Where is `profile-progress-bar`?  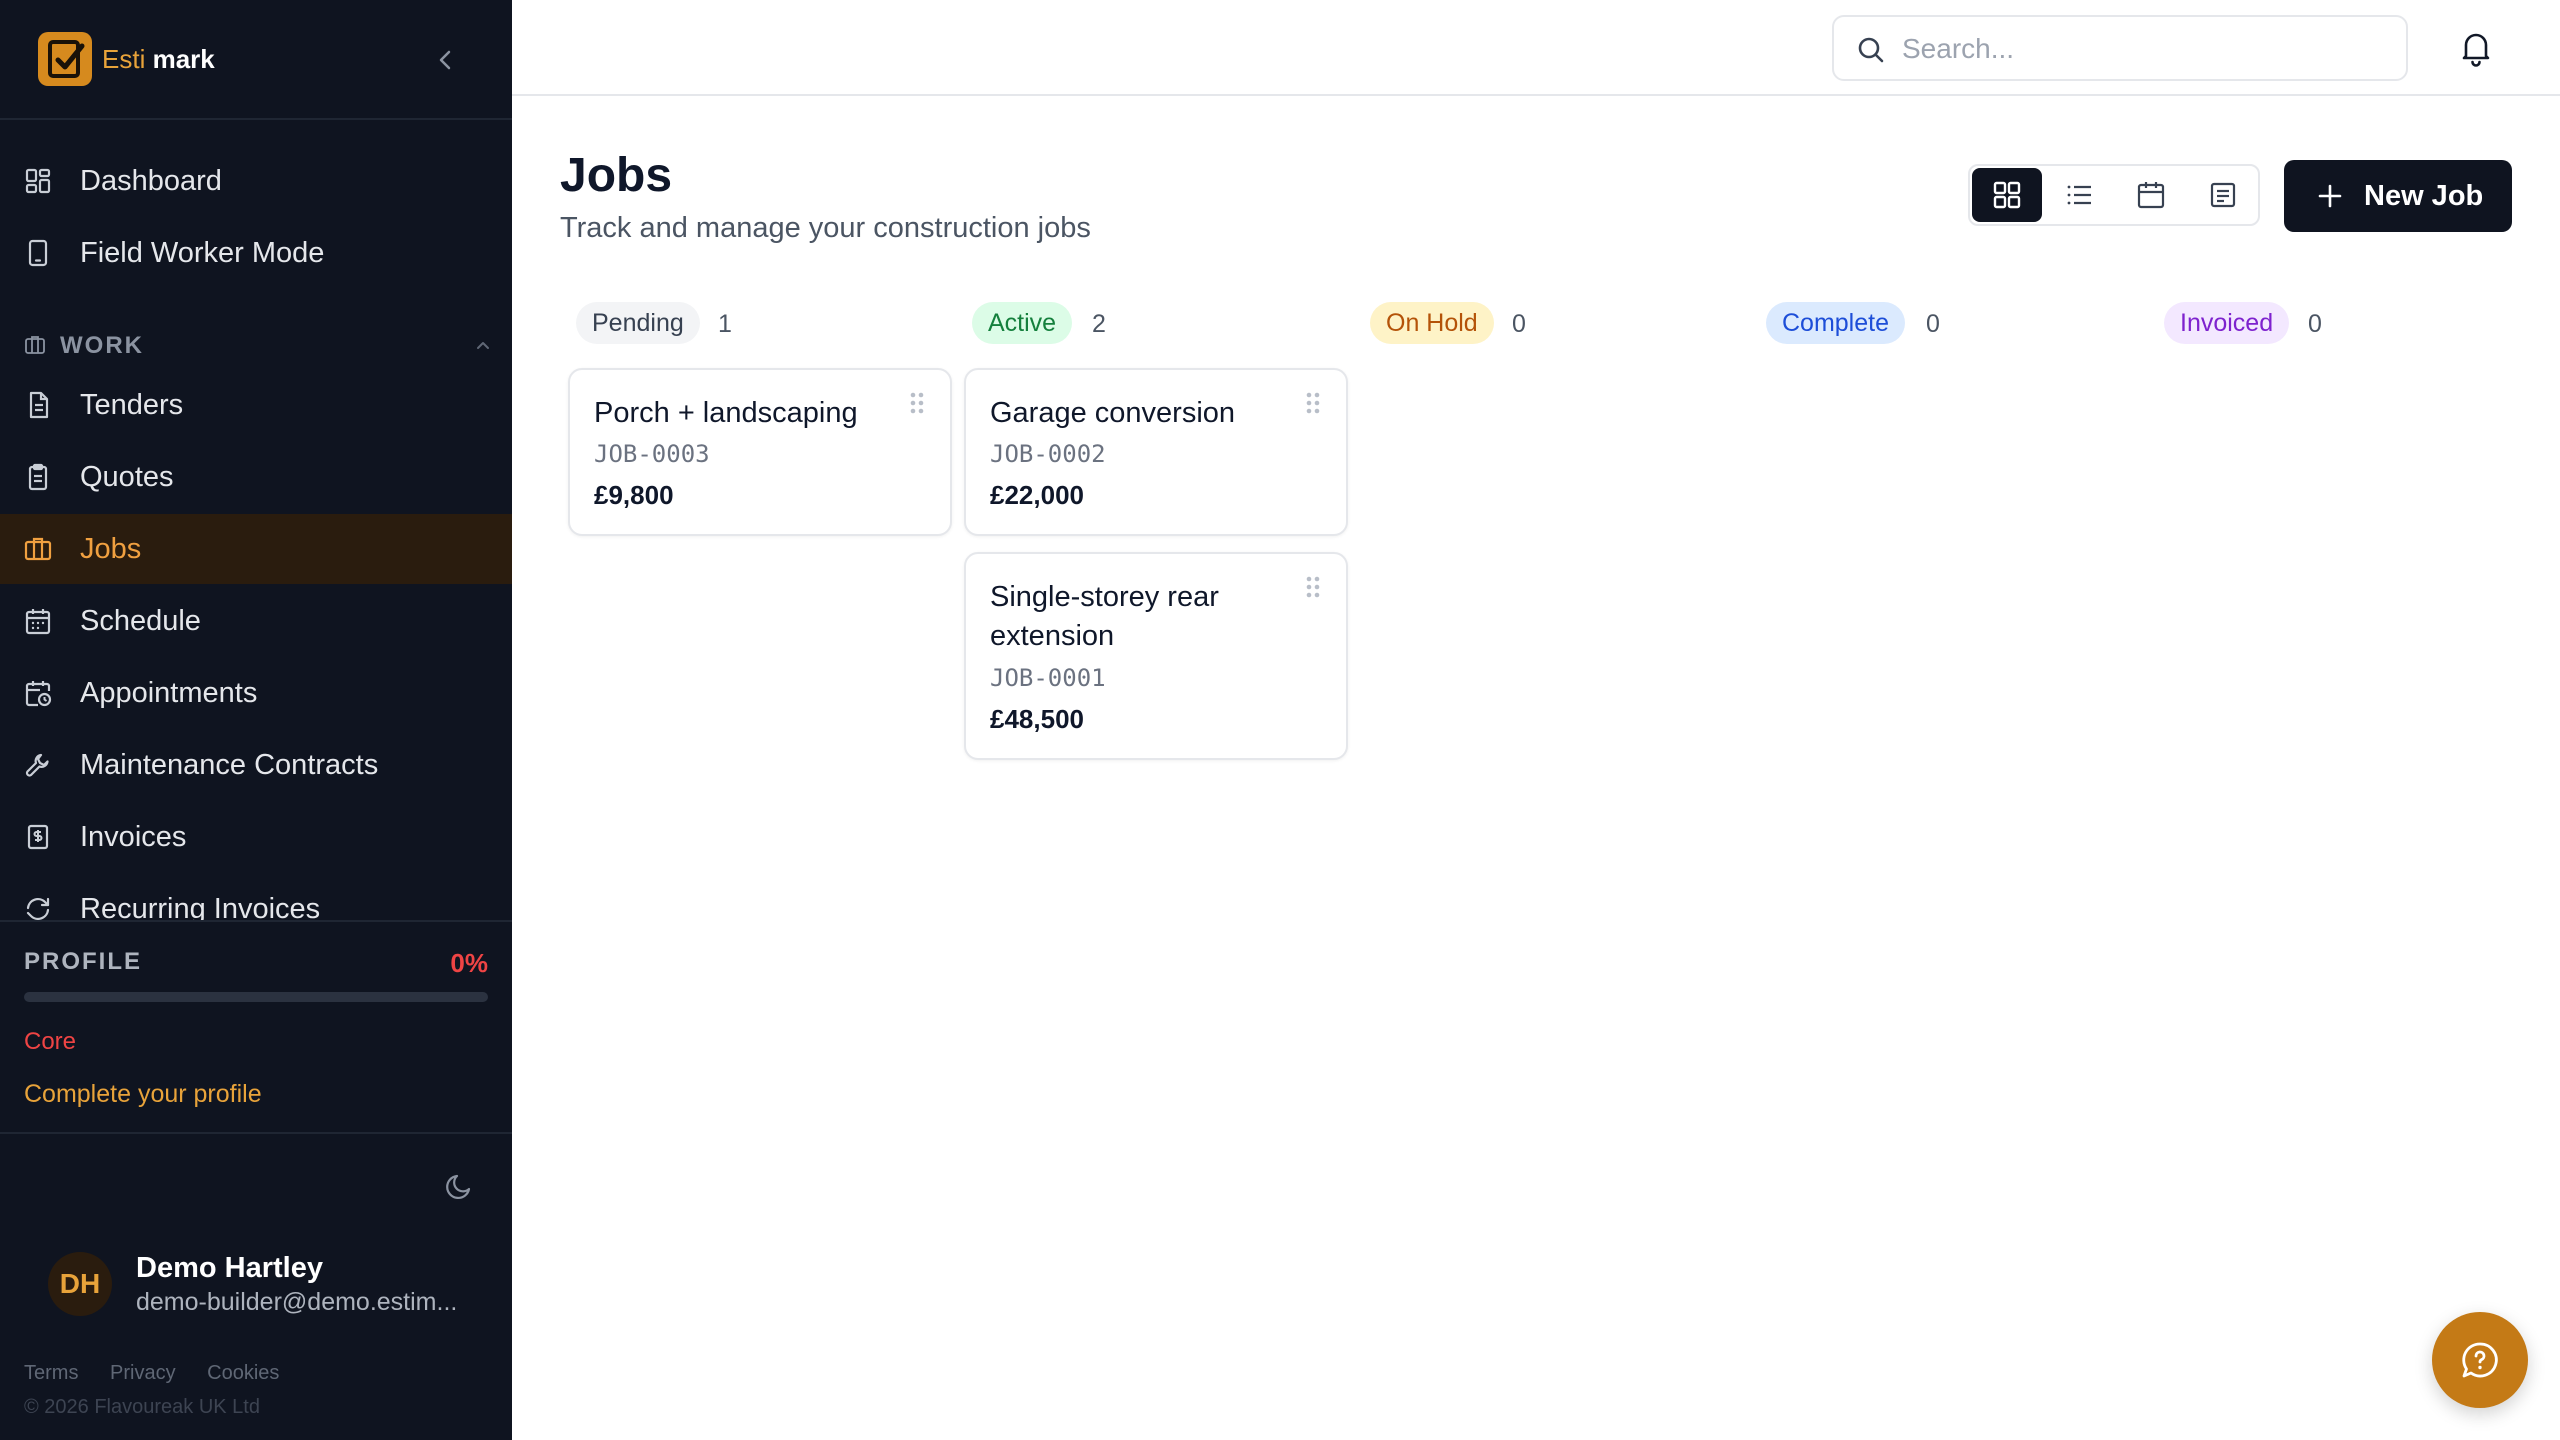
profile-progress-bar is located at coordinates (256, 997).